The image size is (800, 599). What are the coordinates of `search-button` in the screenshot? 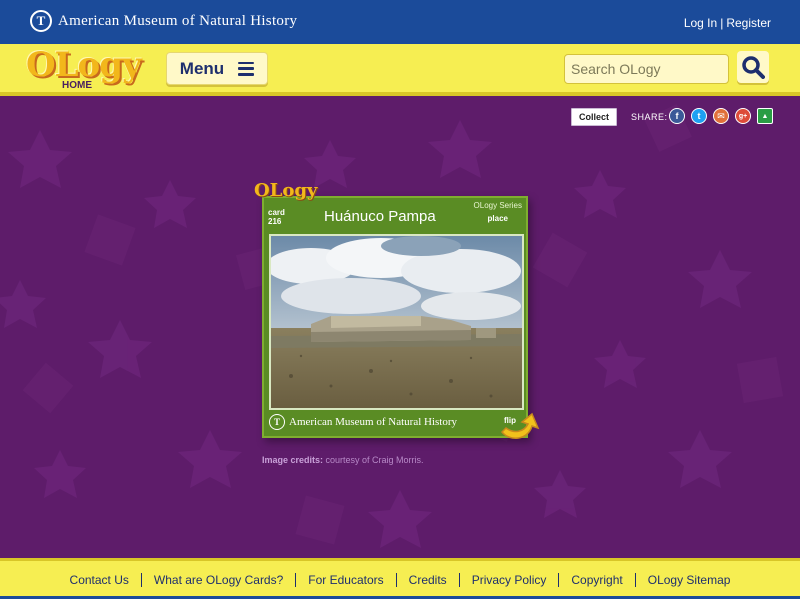 It's located at (753, 67).